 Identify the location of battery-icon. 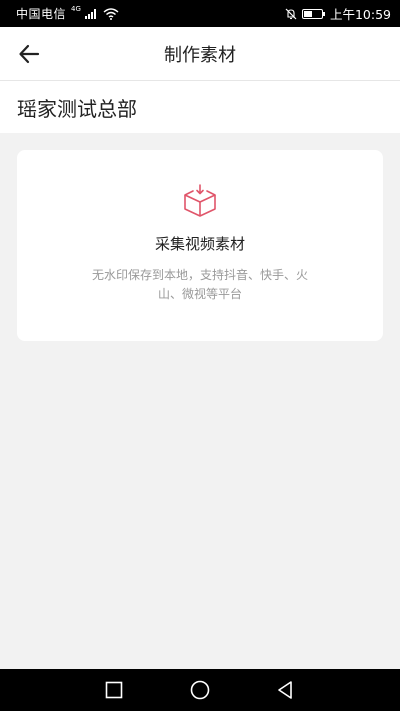
(313, 14).